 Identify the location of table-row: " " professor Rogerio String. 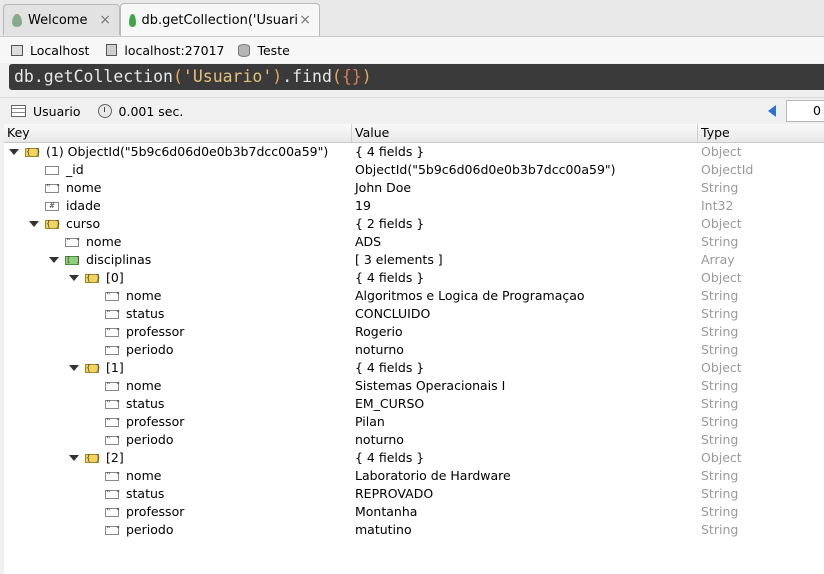
(414, 332).